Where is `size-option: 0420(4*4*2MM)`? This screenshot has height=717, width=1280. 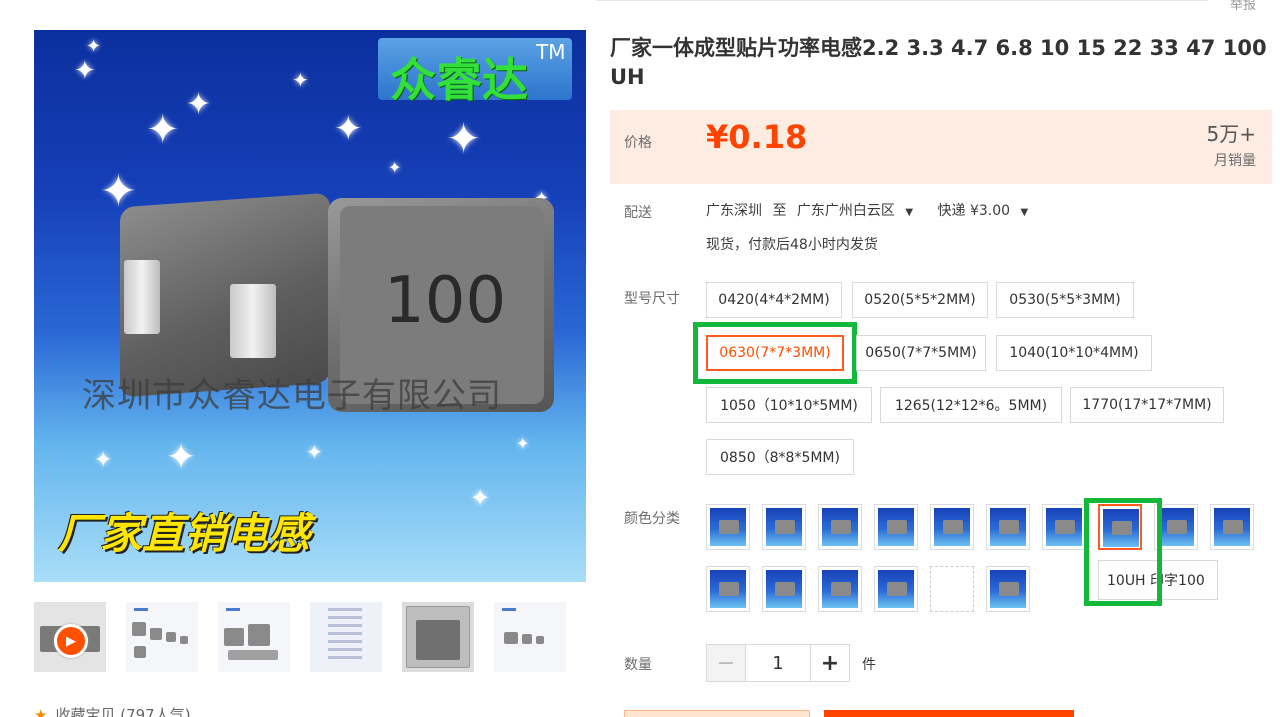
size-option: 0420(4*4*2MM) is located at coordinates (774, 300).